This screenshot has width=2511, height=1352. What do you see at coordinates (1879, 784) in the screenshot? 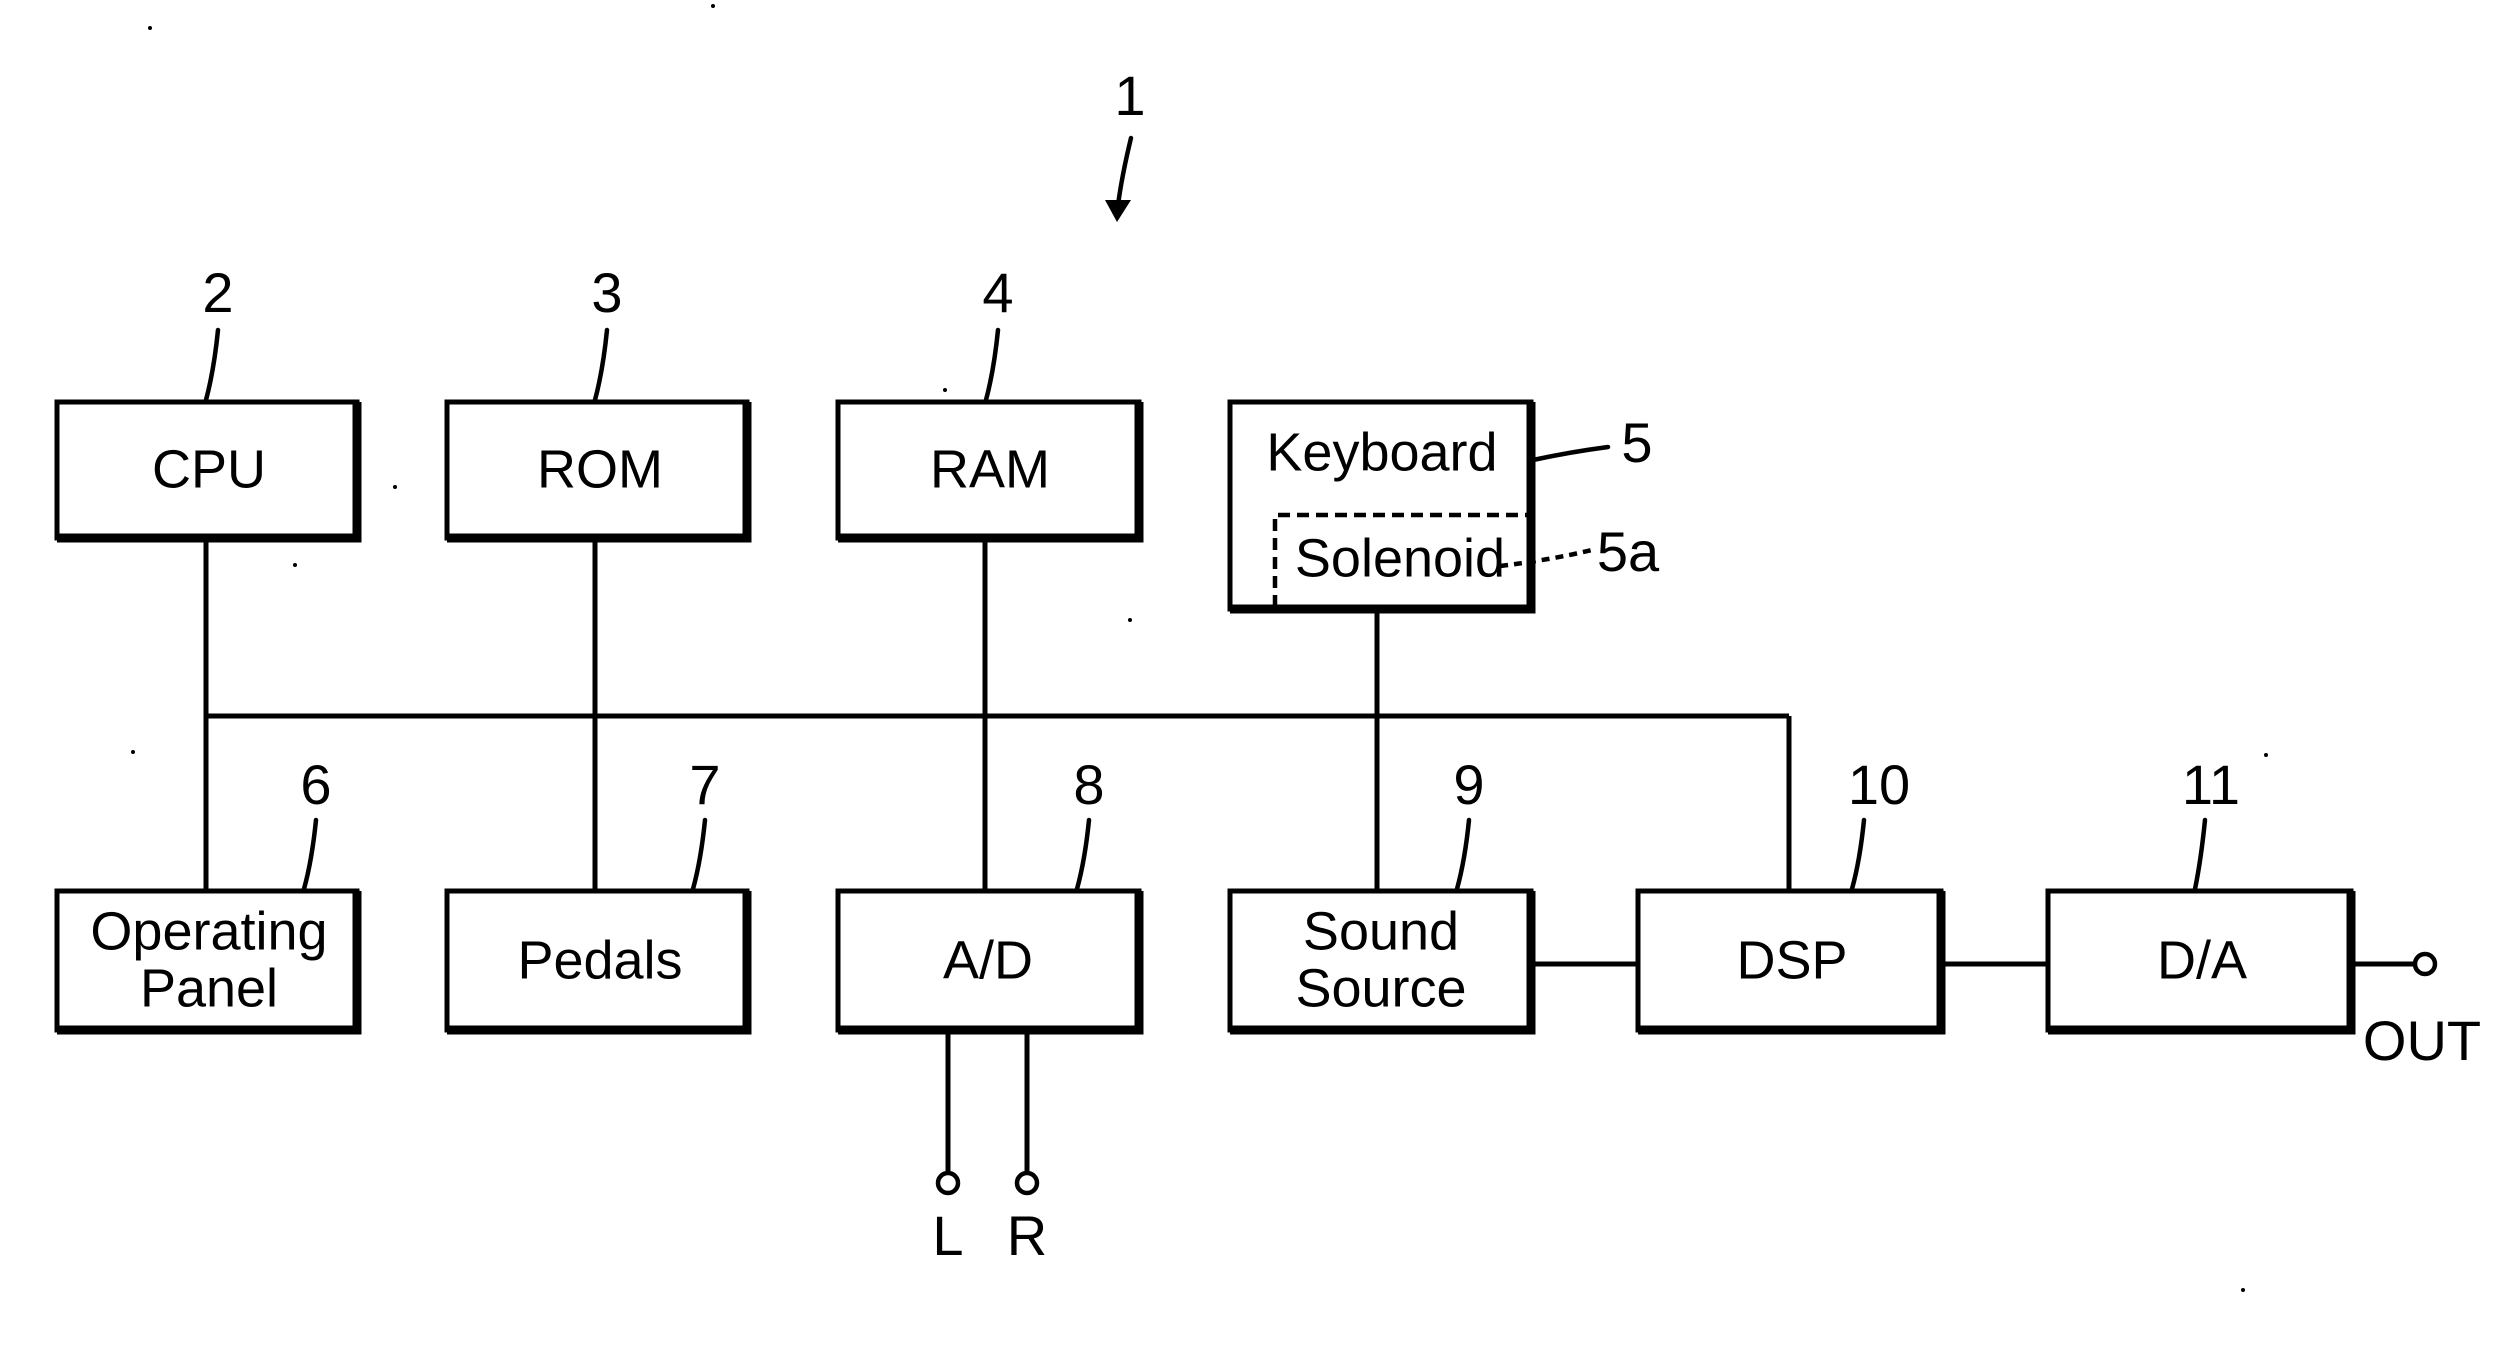
I see `ref-dsp: 10` at bounding box center [1879, 784].